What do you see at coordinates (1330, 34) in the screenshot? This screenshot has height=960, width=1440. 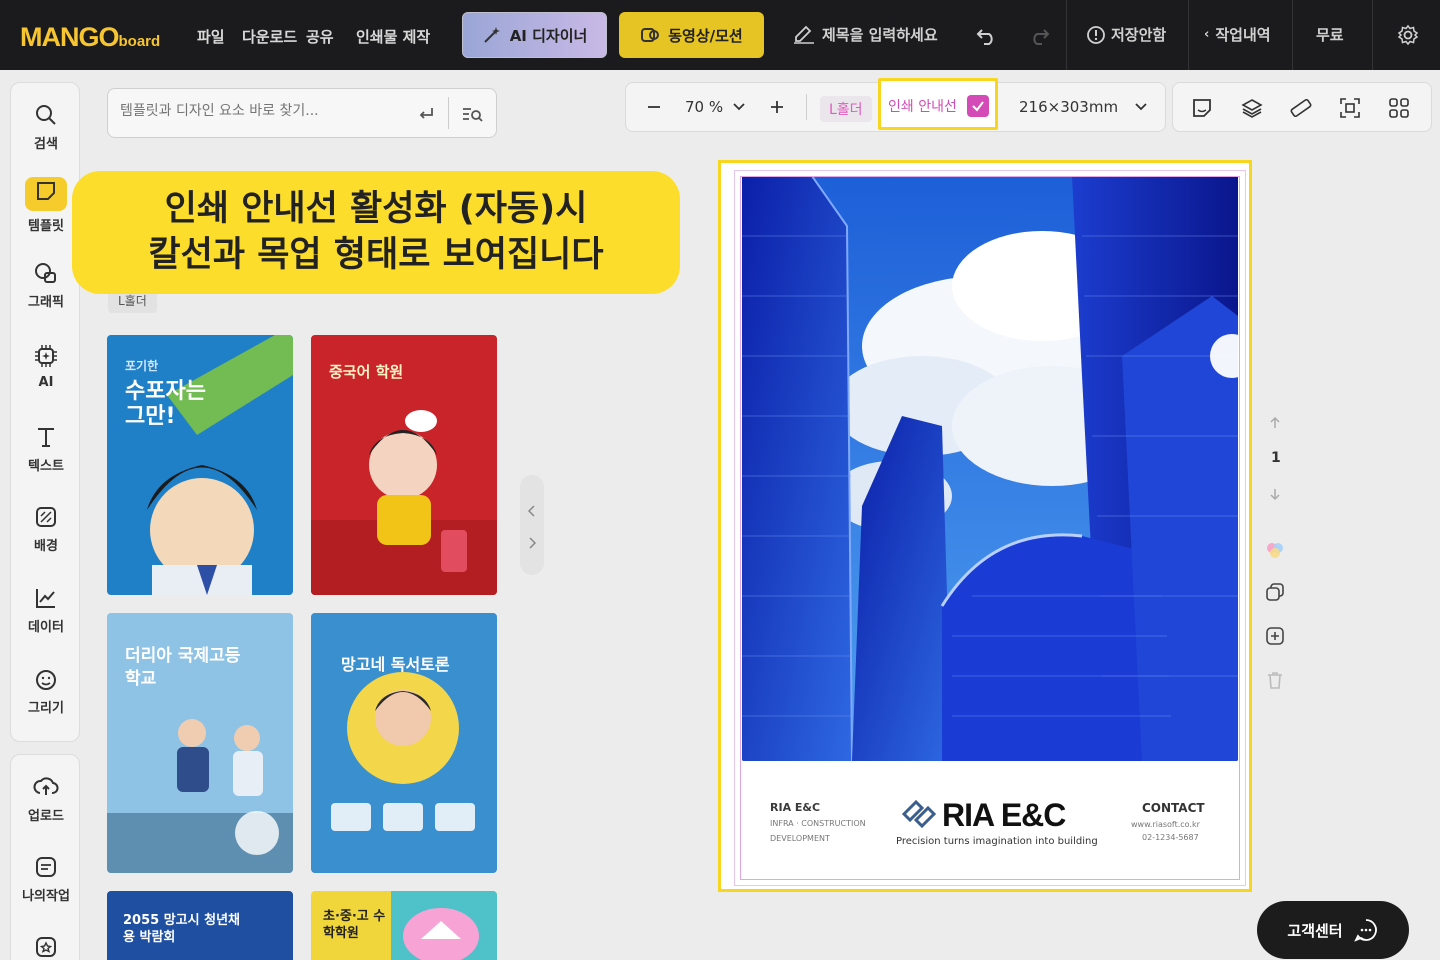 I see `plan-badge: 무료` at bounding box center [1330, 34].